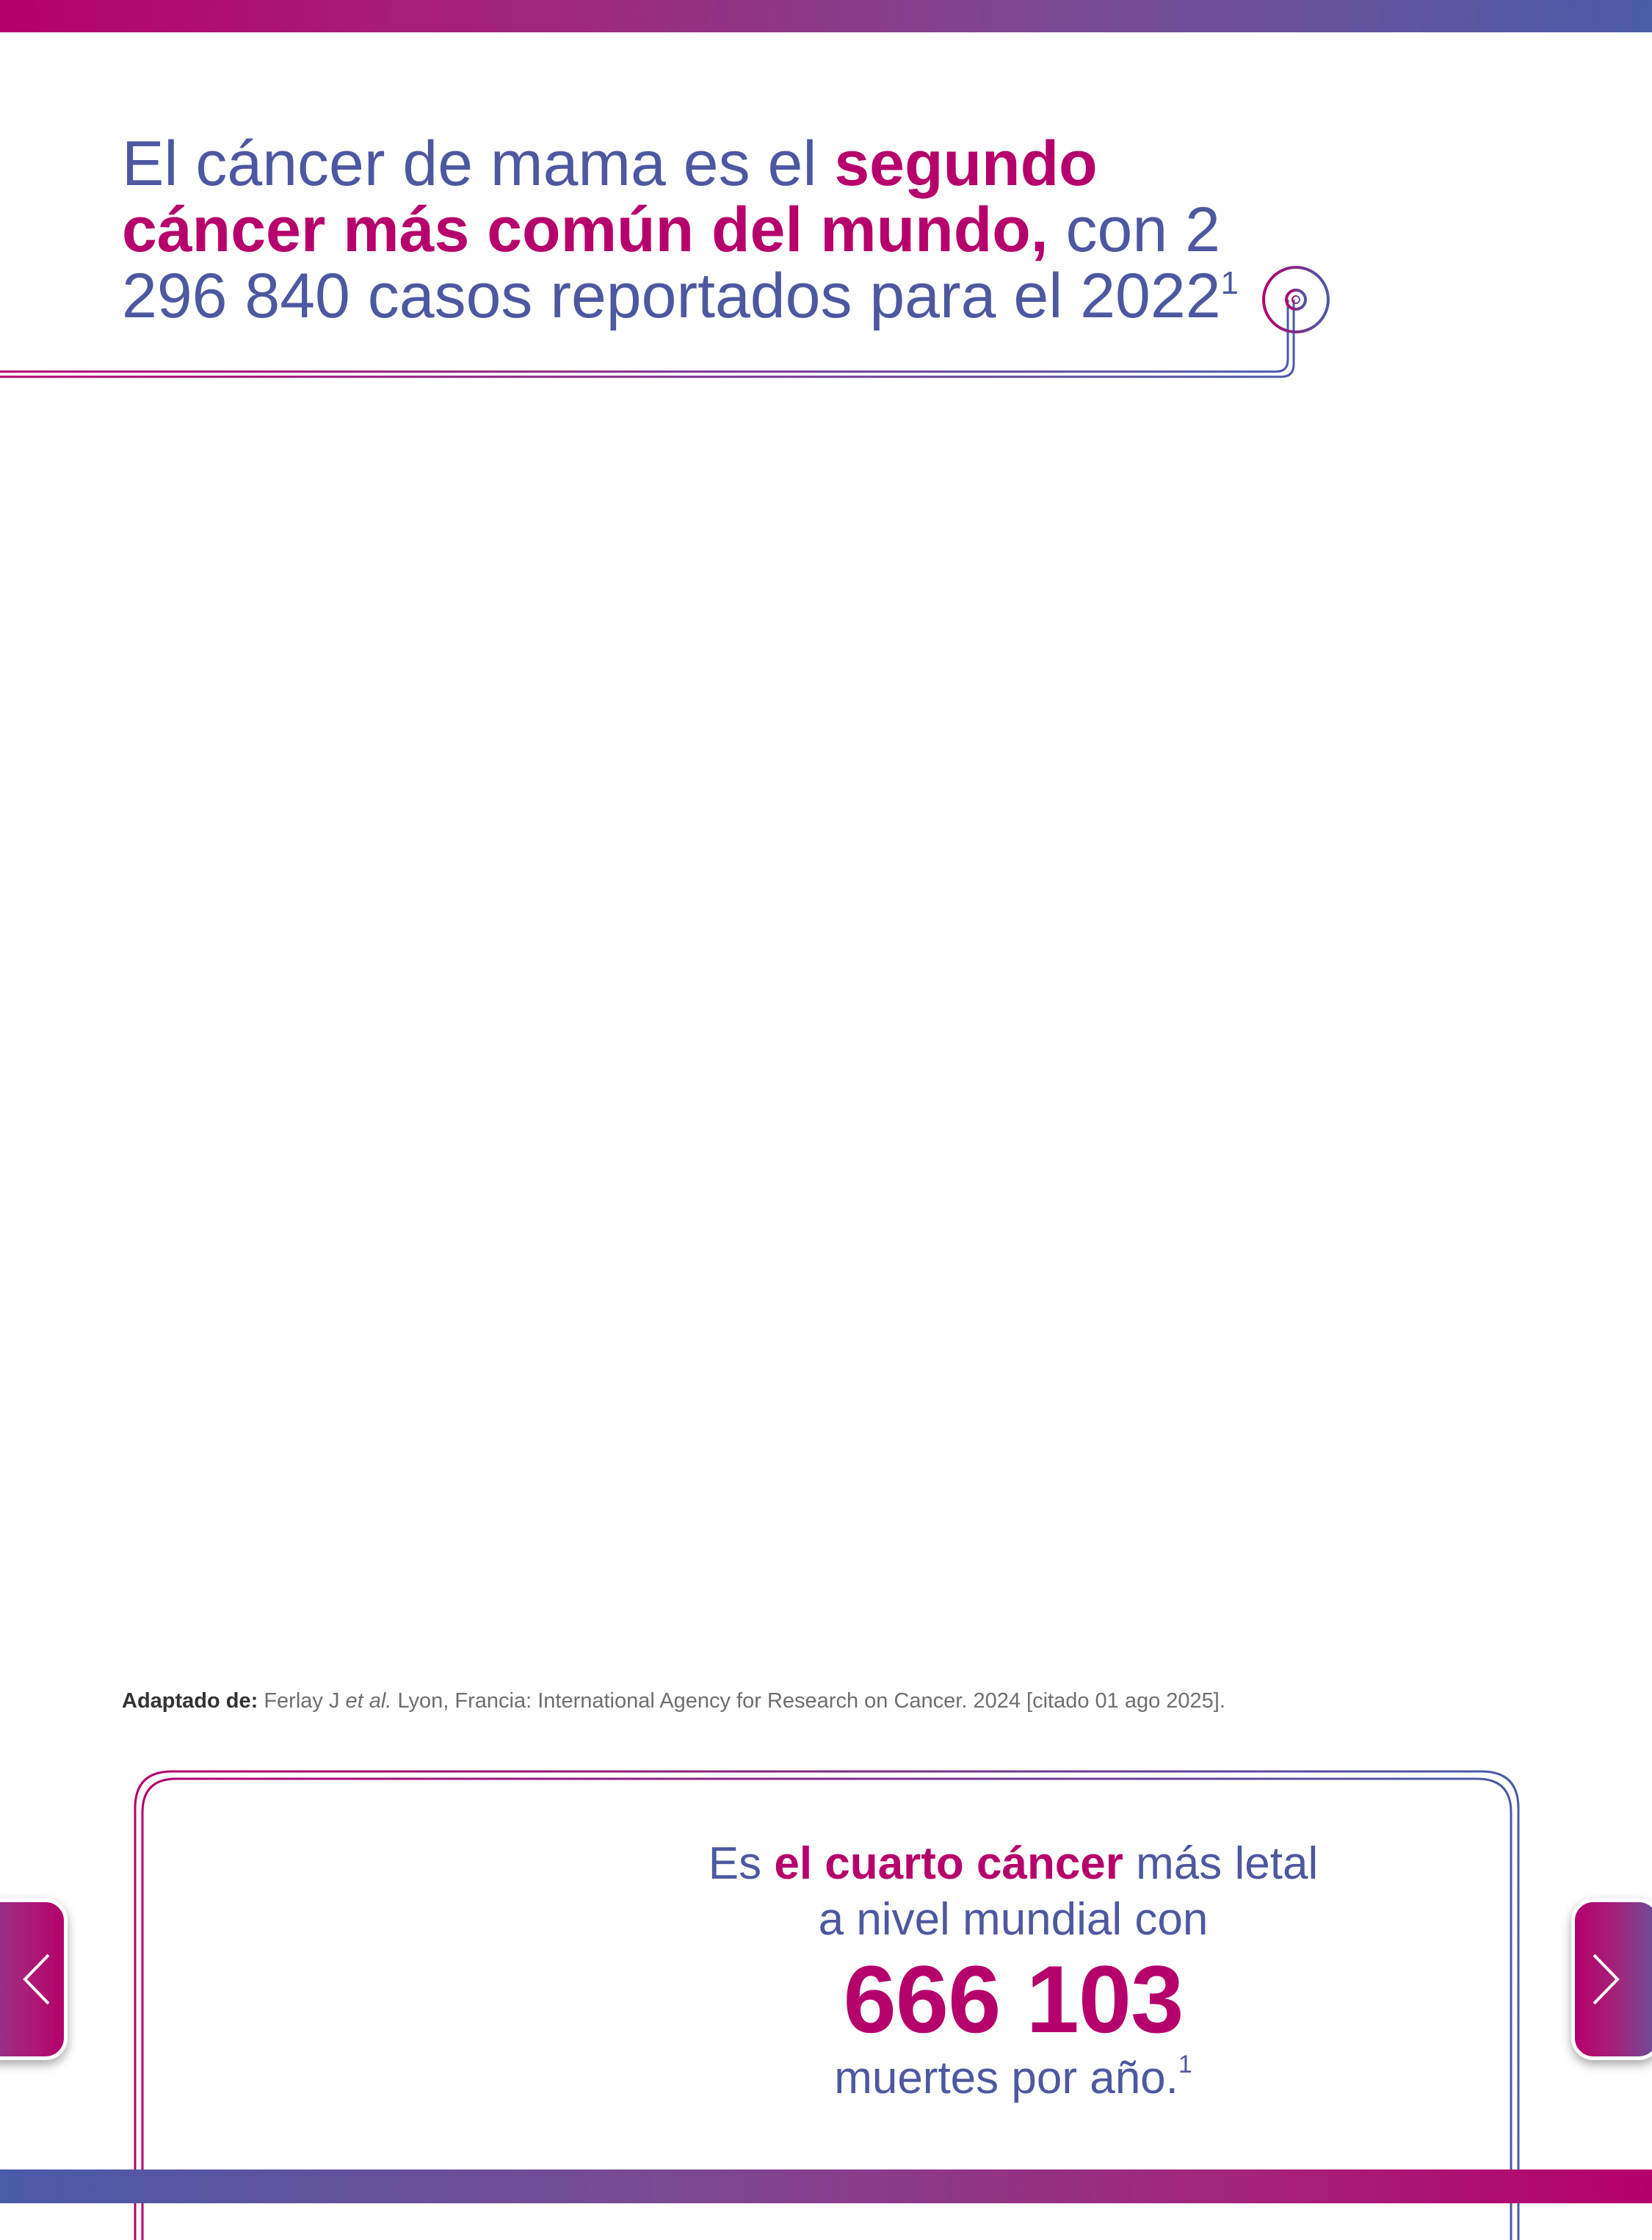 This screenshot has width=1652, height=2240. I want to click on bottom-gradient-bar, so click(826, 2186).